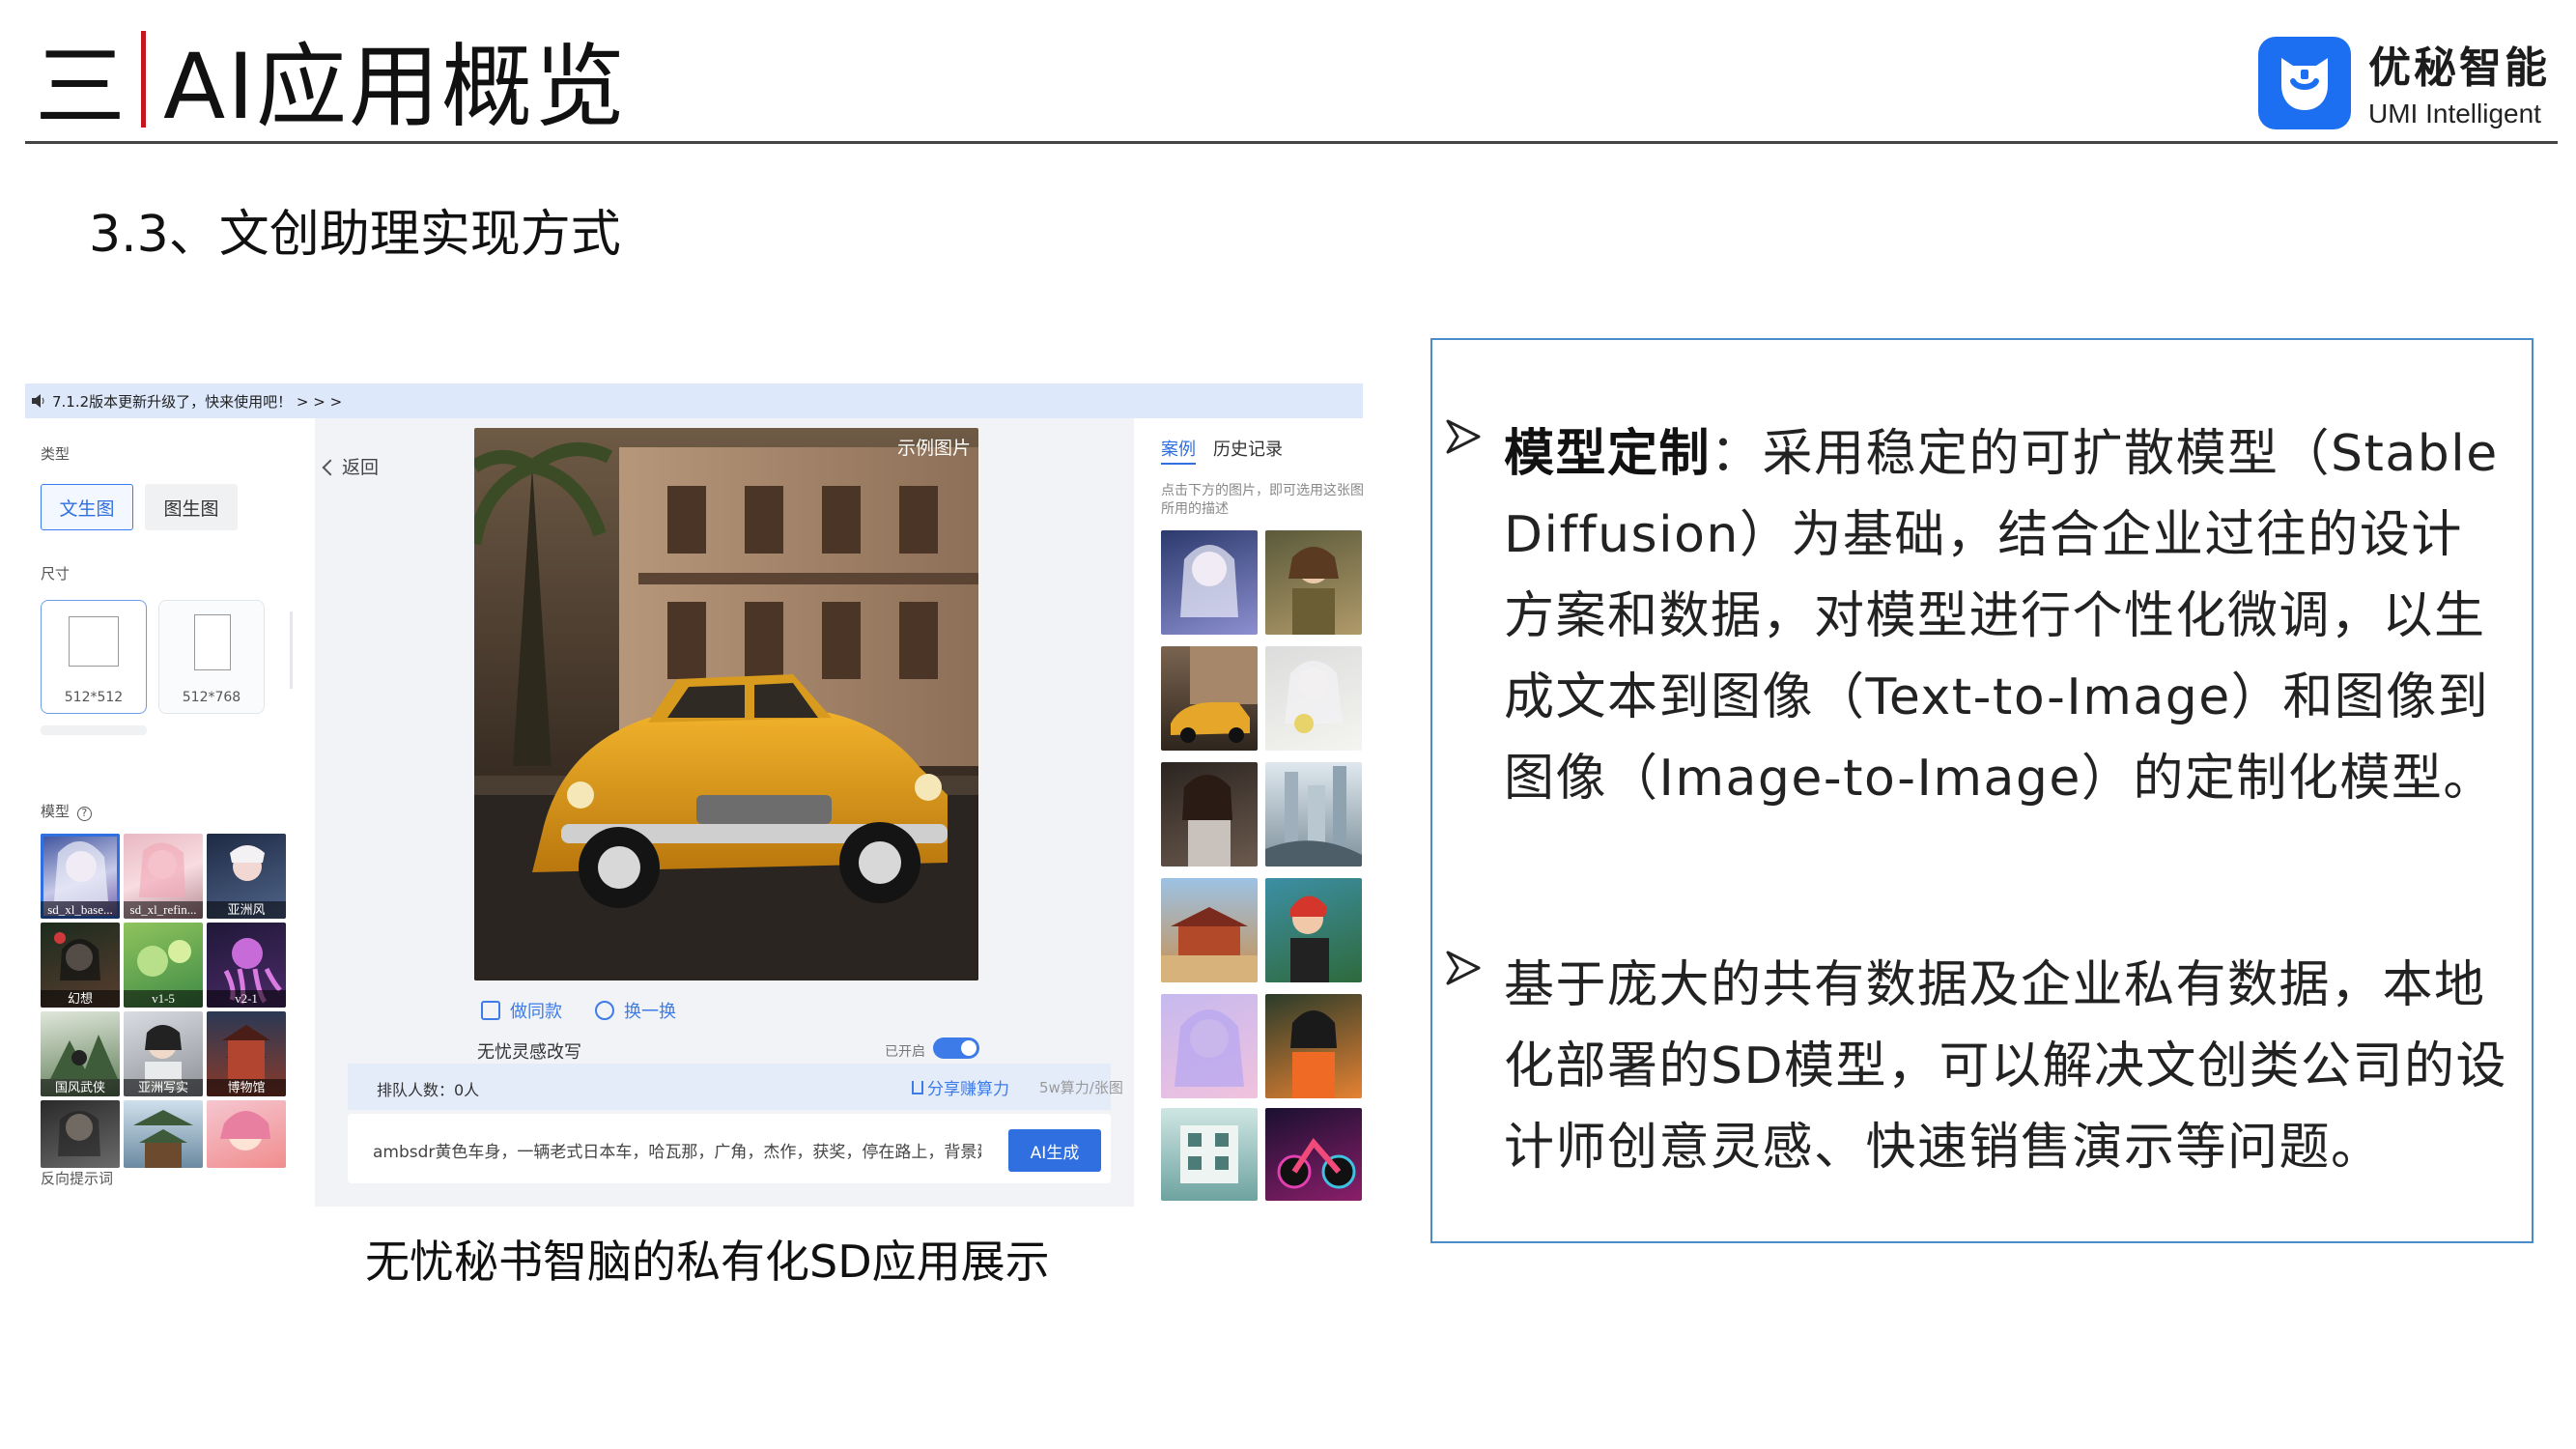  What do you see at coordinates (246, 999) in the screenshot?
I see `model-name: v2-1` at bounding box center [246, 999].